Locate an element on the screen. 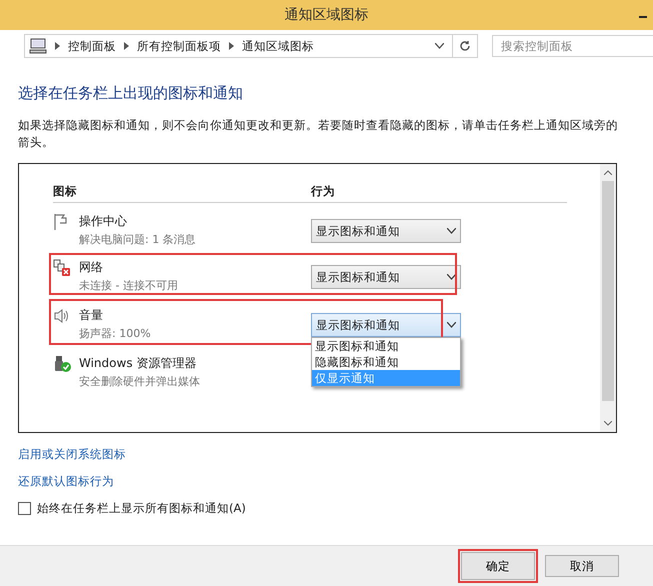 The image size is (653, 586). link: 启用或关闭系统图标 is located at coordinates (72, 454).